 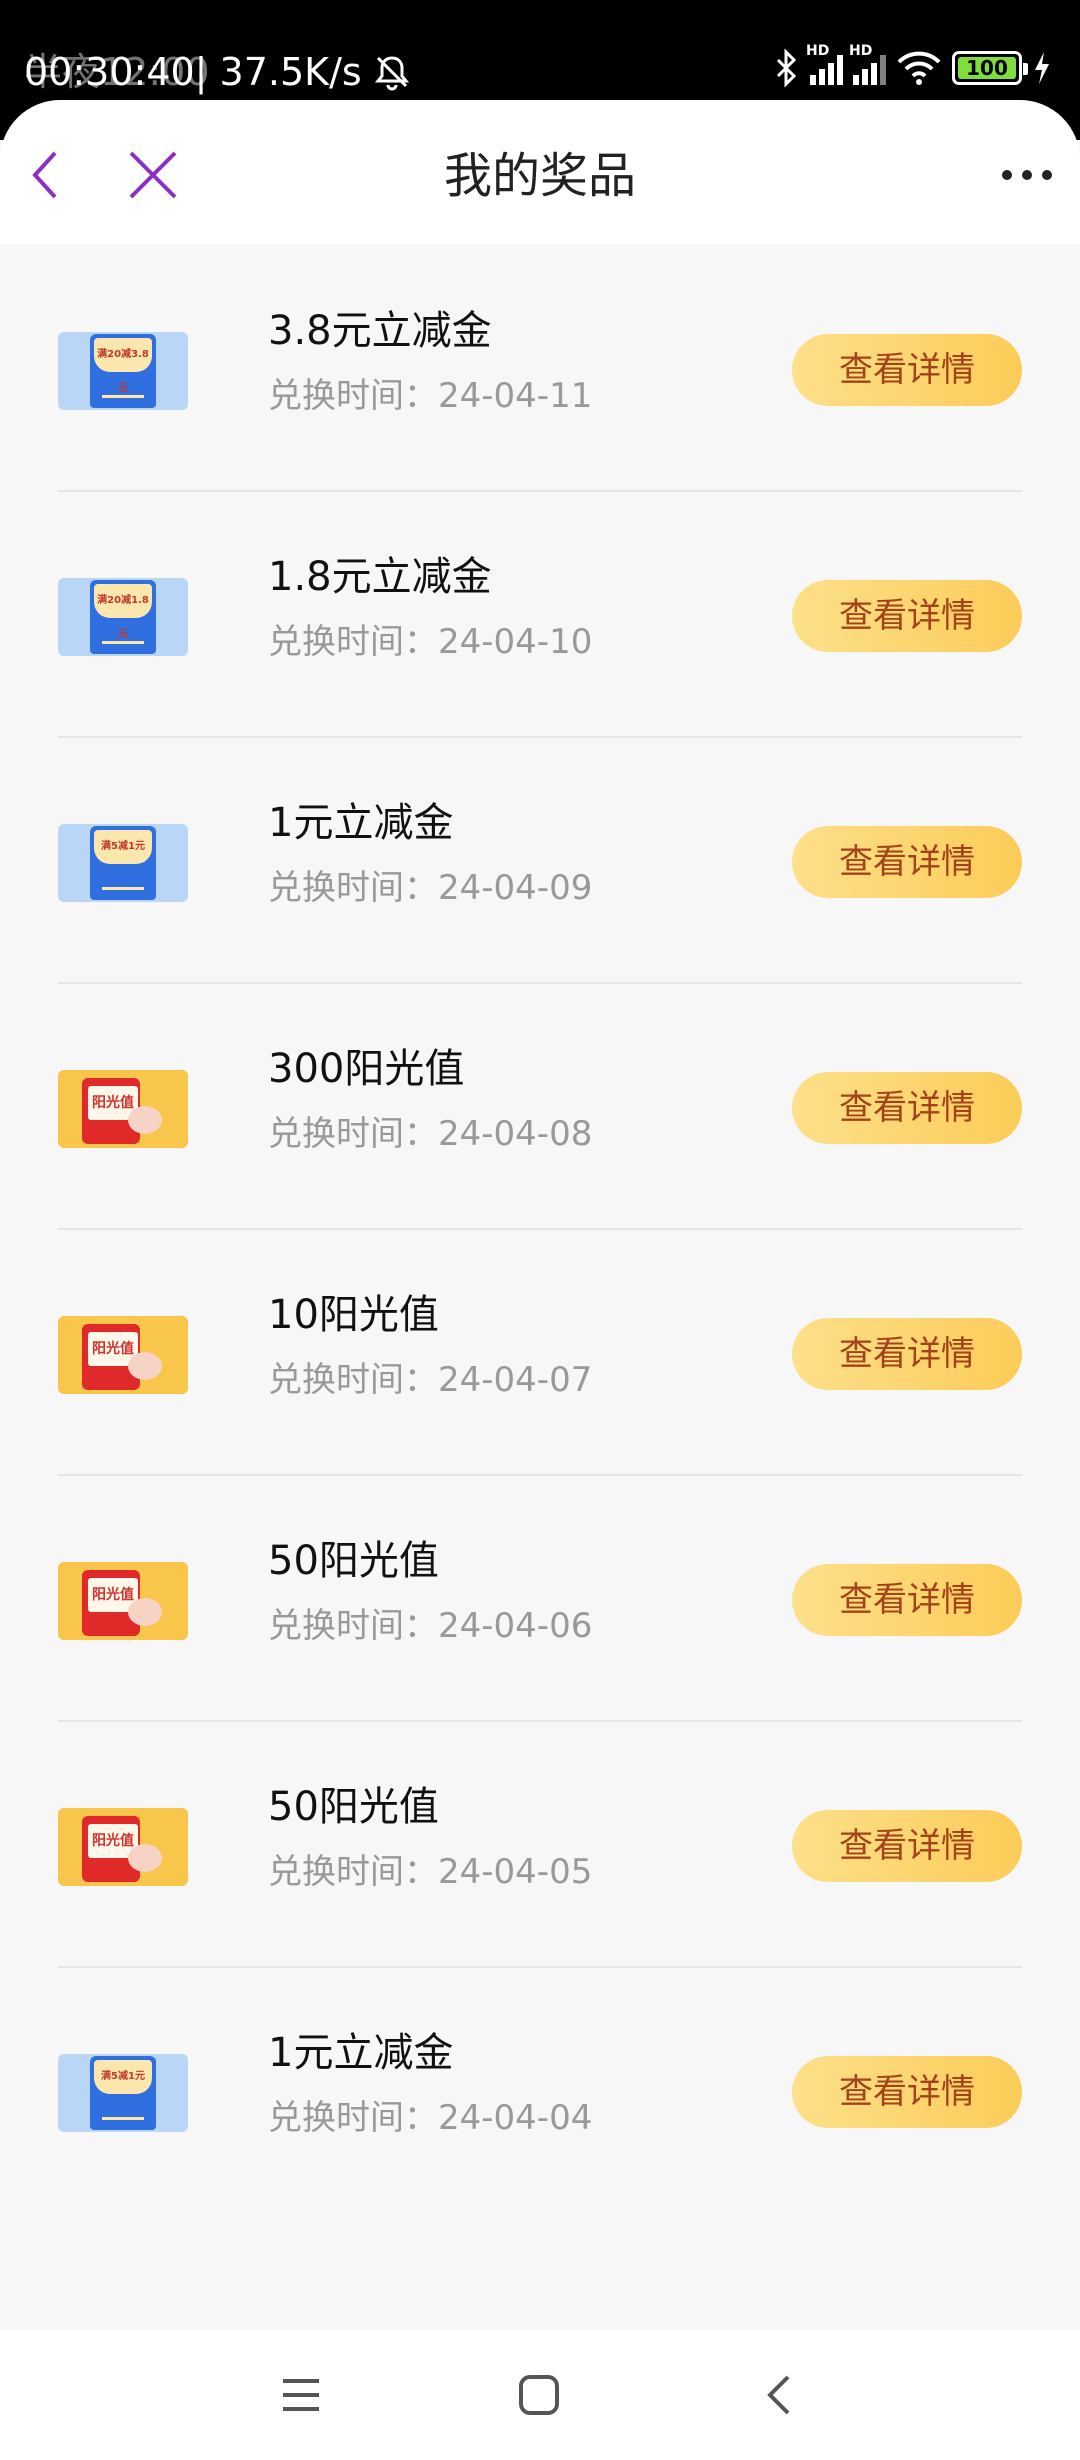 I want to click on status-left: 半夜12:00 00:30:40 | 37.5K/s, so click(x=218, y=72).